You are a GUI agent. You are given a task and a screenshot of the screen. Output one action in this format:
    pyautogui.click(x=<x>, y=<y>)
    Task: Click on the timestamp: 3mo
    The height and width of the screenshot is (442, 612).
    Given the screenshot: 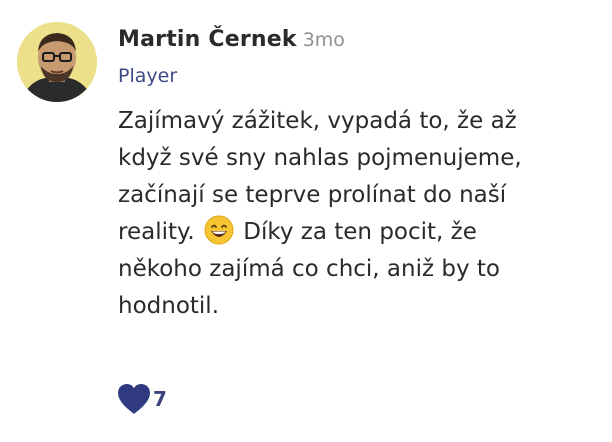 What is the action you would take?
    pyautogui.click(x=324, y=40)
    